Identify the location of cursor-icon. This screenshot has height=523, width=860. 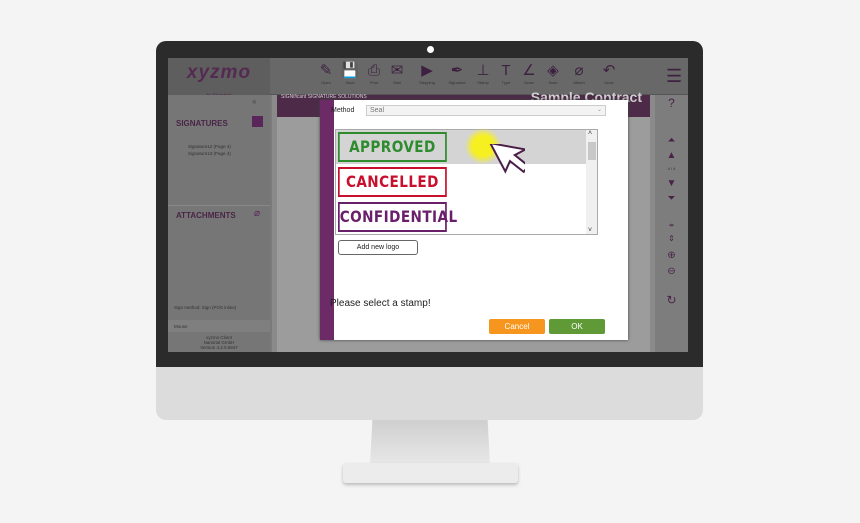
(506, 159).